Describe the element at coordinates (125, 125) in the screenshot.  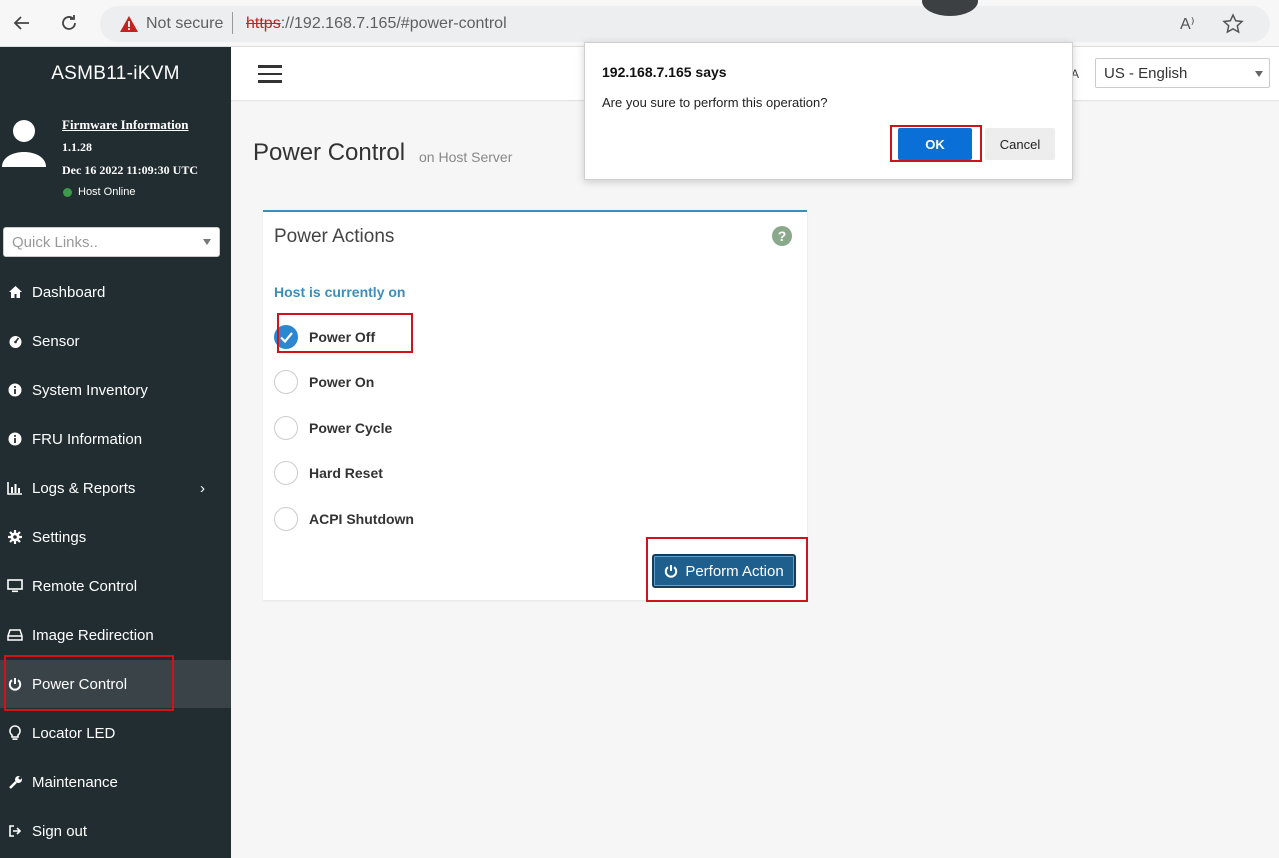
I see `firmware-info-link: Firmware Information` at that location.